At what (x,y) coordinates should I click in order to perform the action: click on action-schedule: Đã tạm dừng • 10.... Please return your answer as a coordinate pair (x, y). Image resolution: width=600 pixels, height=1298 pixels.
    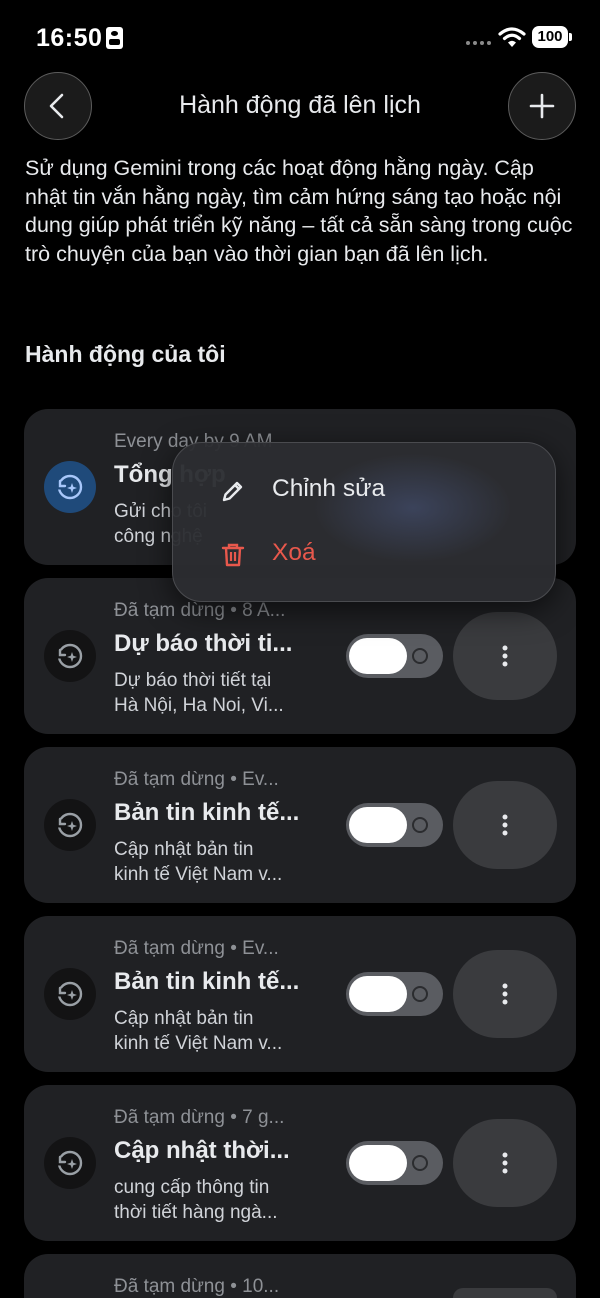
    Looking at the image, I should click on (197, 1286).